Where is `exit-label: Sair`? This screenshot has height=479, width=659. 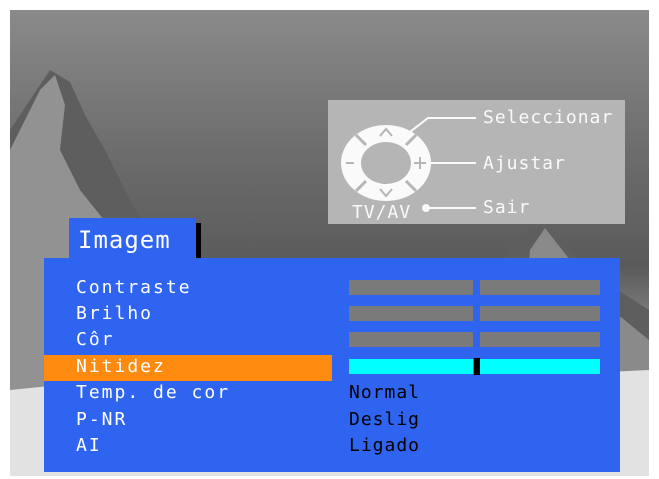 exit-label: Sair is located at coordinates (507, 207).